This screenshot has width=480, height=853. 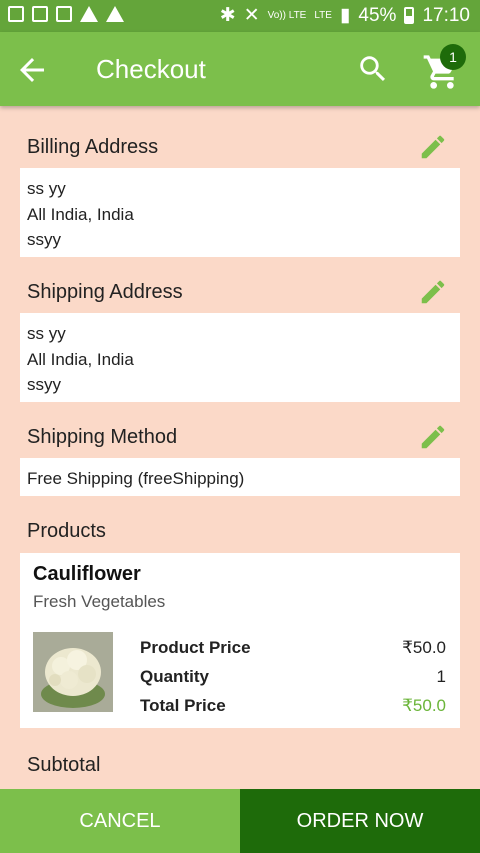 I want to click on shipping-address-card: ss yy All India, India ssyy, so click(x=240, y=357).